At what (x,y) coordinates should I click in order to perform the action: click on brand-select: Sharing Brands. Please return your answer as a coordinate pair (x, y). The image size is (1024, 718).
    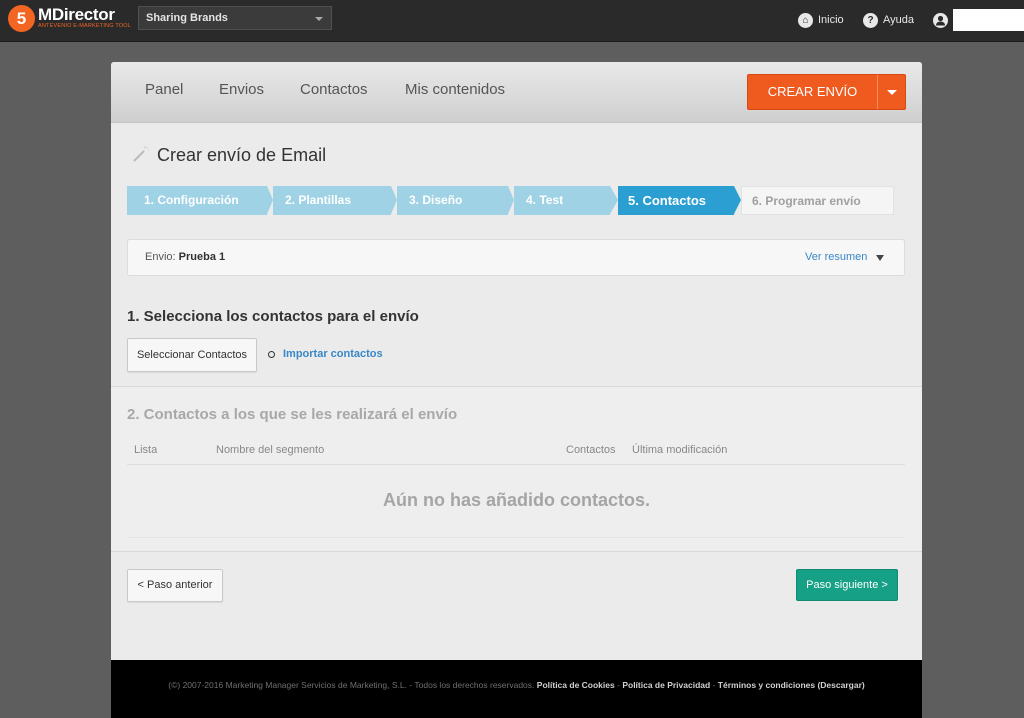
    Looking at the image, I should click on (235, 18).